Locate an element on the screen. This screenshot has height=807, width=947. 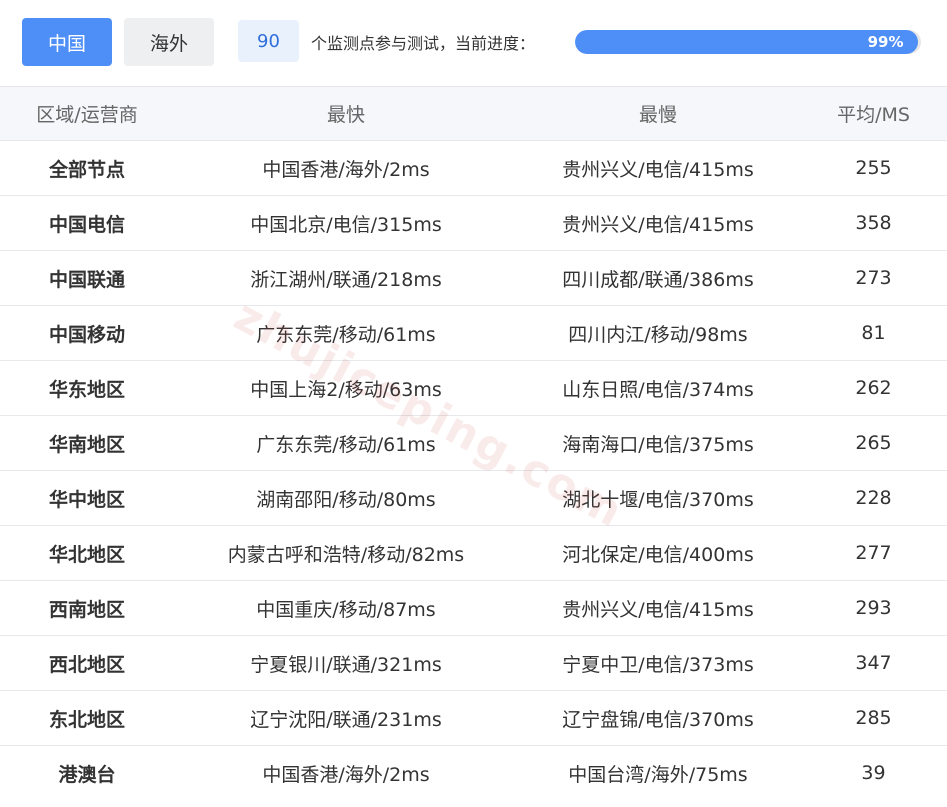
slowest-cell: 中国台湾/海外/75ms is located at coordinates (658, 774).